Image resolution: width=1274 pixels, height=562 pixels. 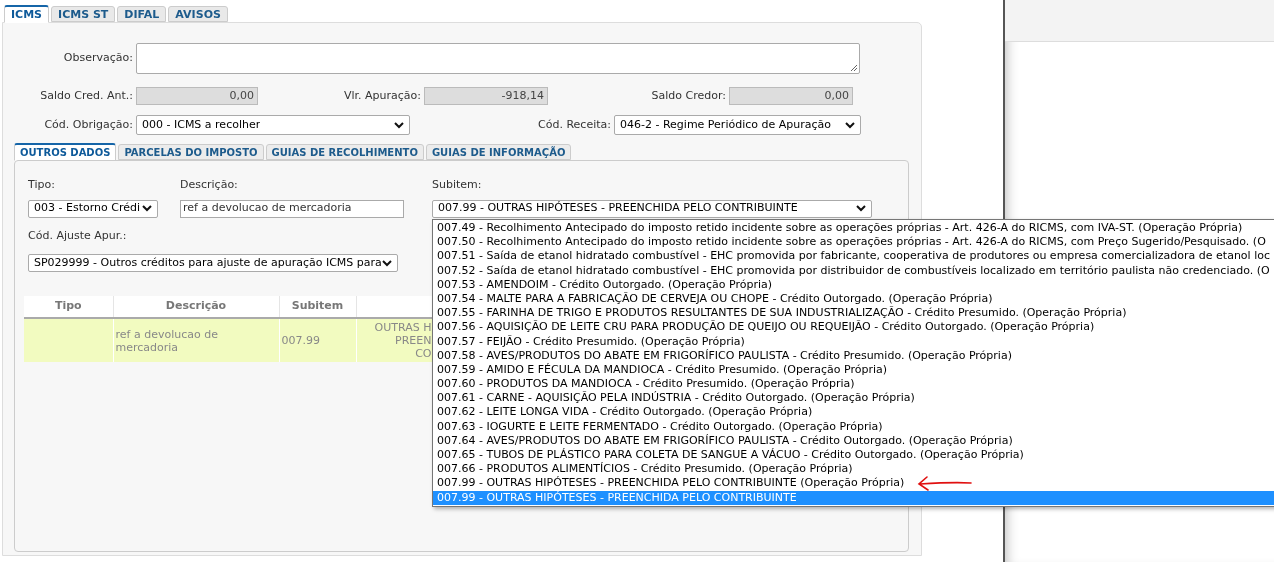 What do you see at coordinates (737, 125) in the screenshot?
I see `select-field: 046-2 - Regime Periódico de Apuração` at bounding box center [737, 125].